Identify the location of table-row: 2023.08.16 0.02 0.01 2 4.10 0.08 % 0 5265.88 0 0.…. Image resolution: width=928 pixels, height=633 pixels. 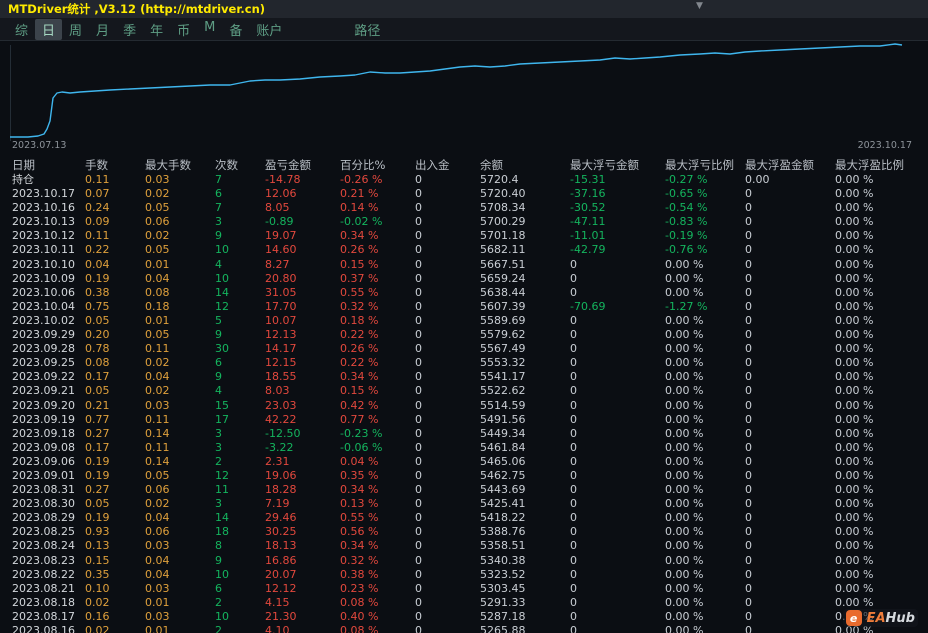
(464, 628).